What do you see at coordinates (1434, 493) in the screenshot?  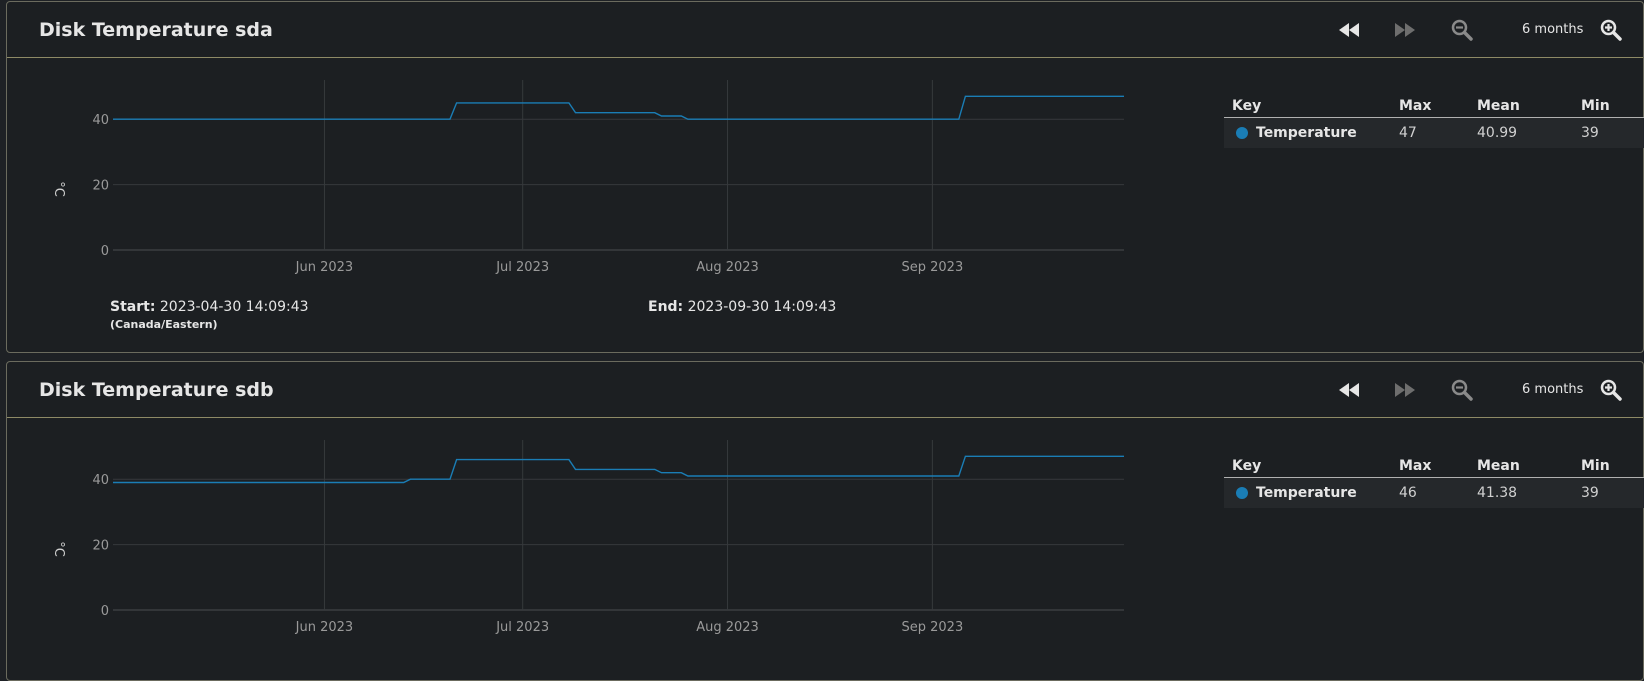 I see `legend-row: Temperature 46 41.38 39` at bounding box center [1434, 493].